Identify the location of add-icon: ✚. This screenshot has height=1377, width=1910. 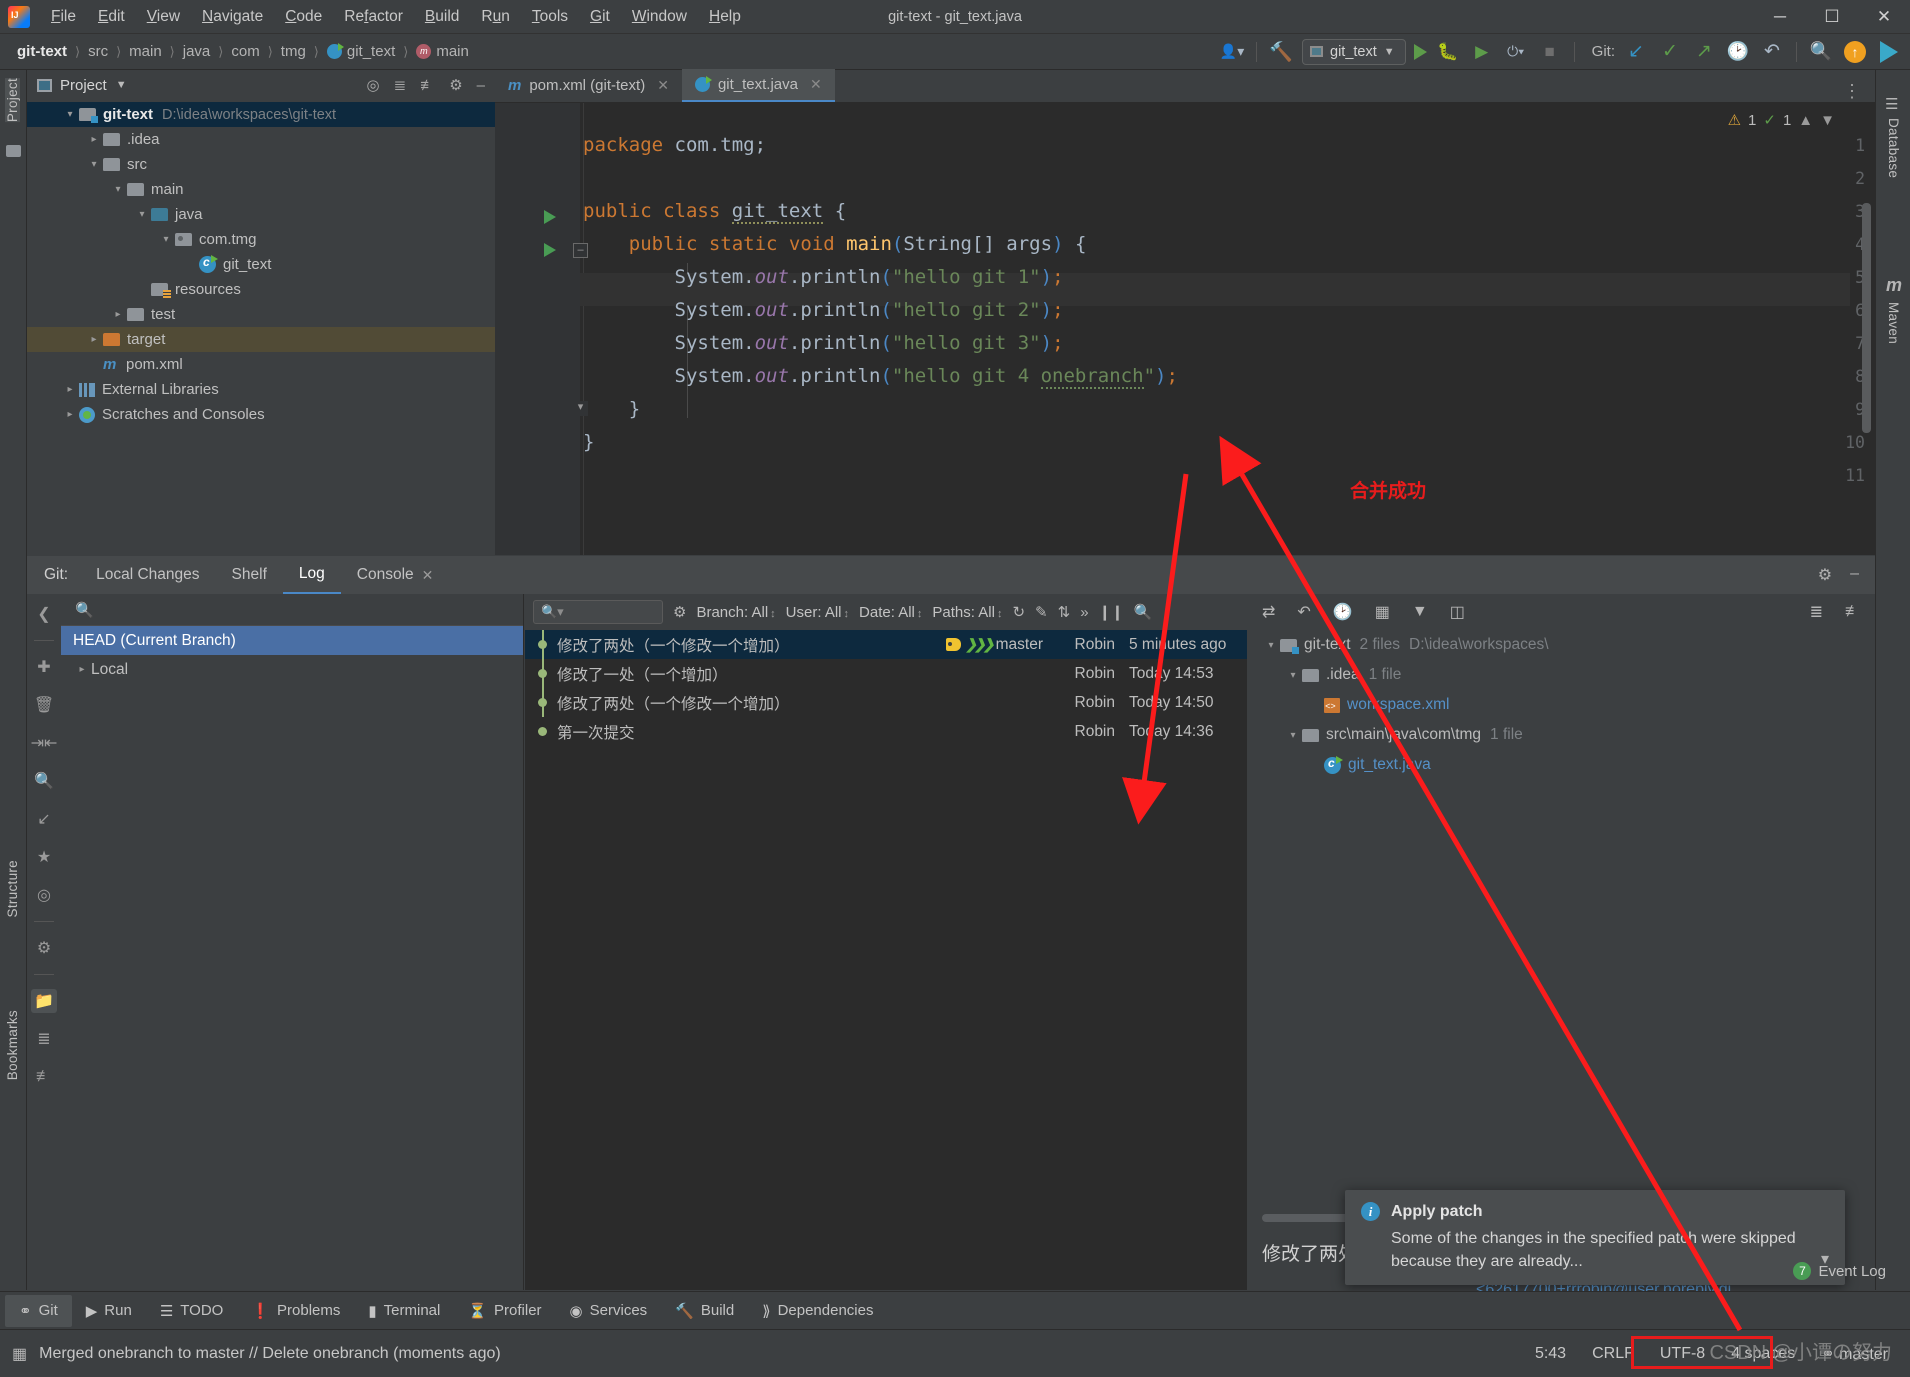
(44, 667).